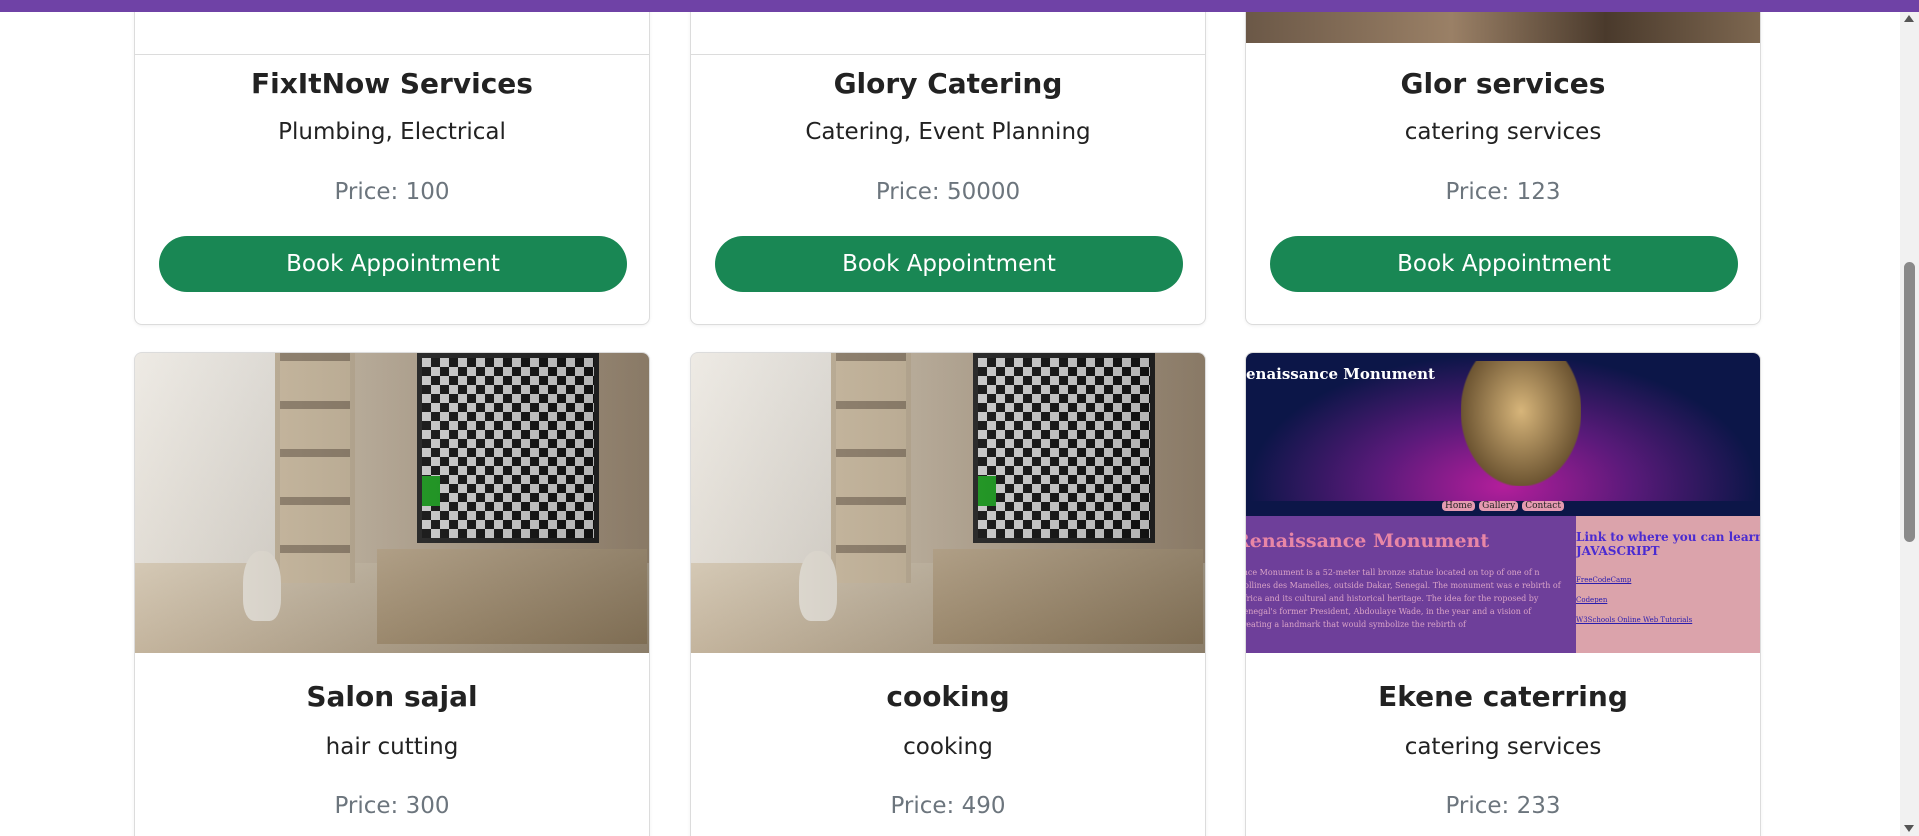 The image size is (1919, 836). What do you see at coordinates (1909, 402) in the screenshot?
I see `scrollbar-thumb` at bounding box center [1909, 402].